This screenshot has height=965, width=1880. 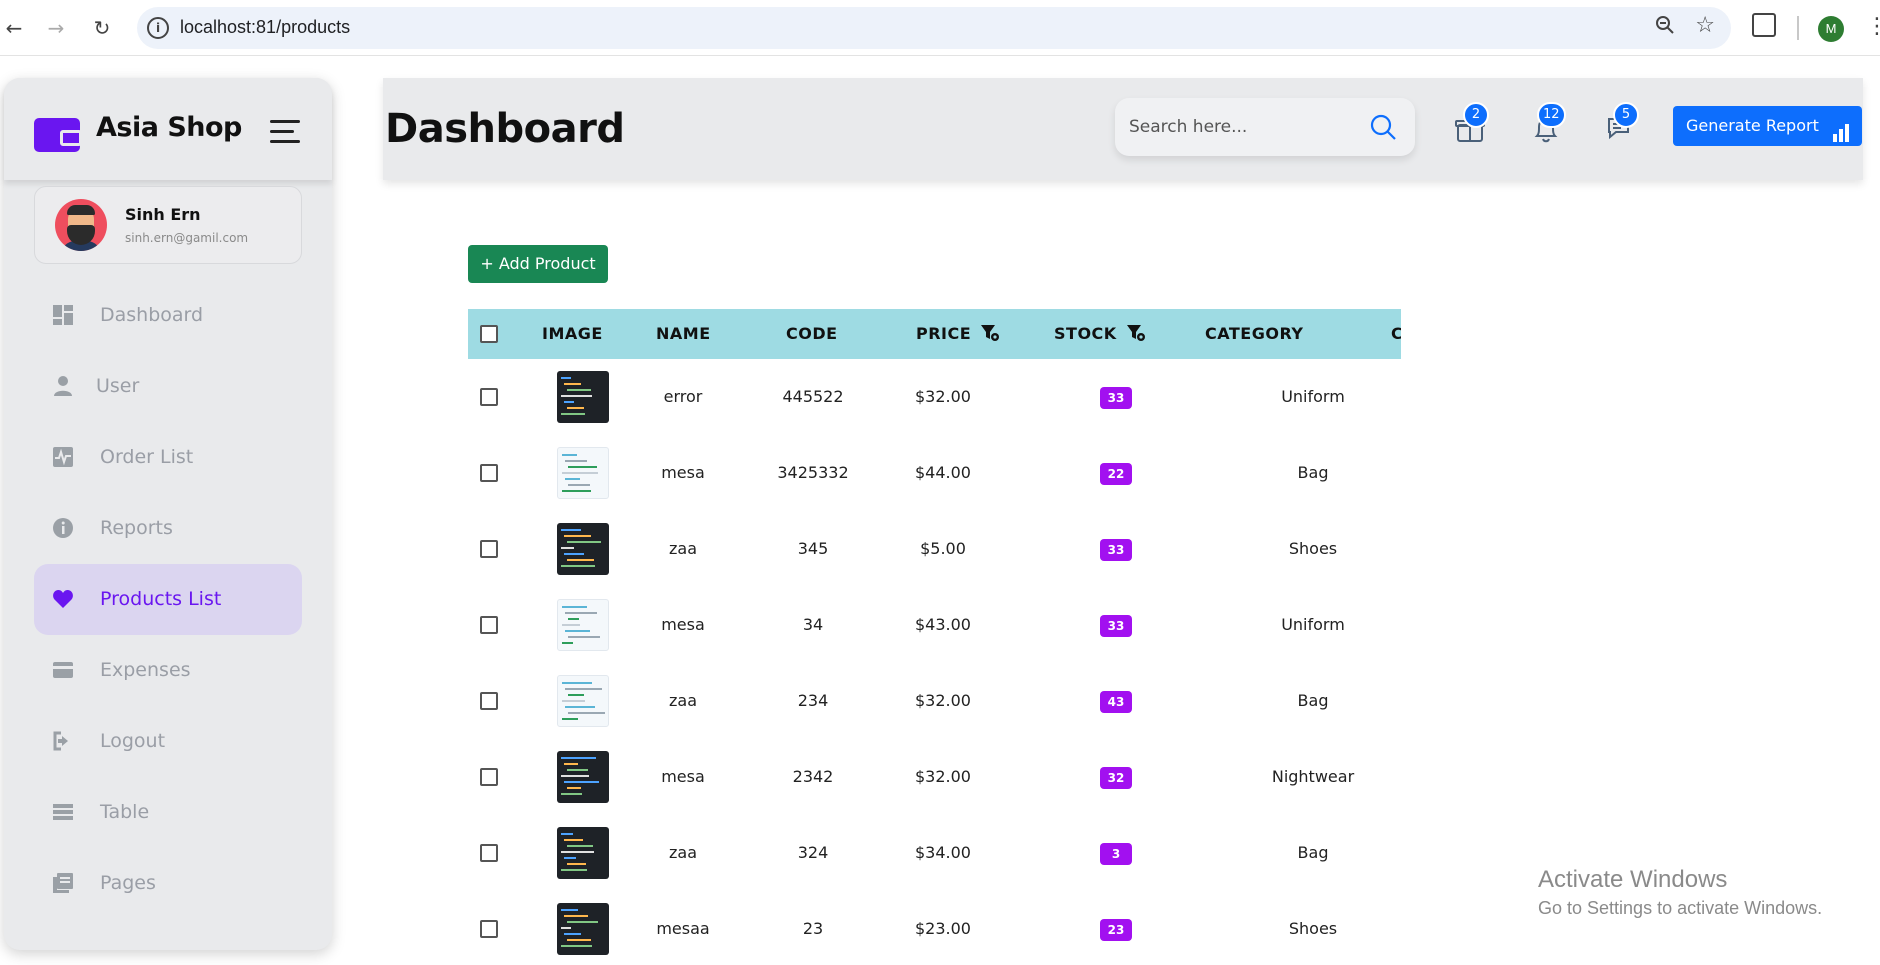 I want to click on sidebar-item-reports: Reports, so click(x=168, y=528).